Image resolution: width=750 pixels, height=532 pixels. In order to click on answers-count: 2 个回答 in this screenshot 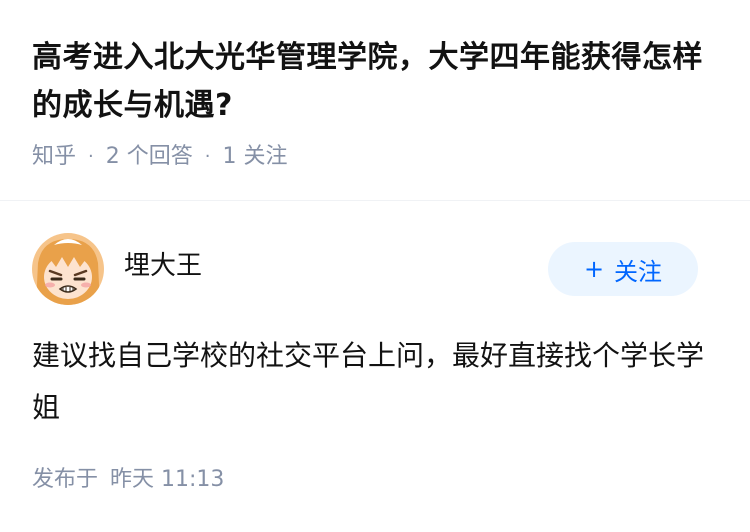, I will do `click(149, 157)`.